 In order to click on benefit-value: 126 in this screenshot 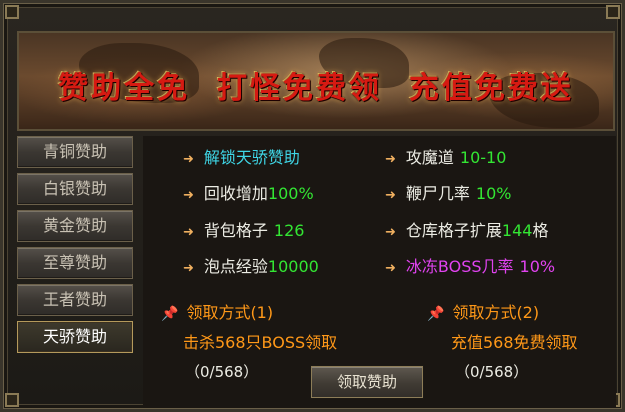, I will do `click(289, 230)`.